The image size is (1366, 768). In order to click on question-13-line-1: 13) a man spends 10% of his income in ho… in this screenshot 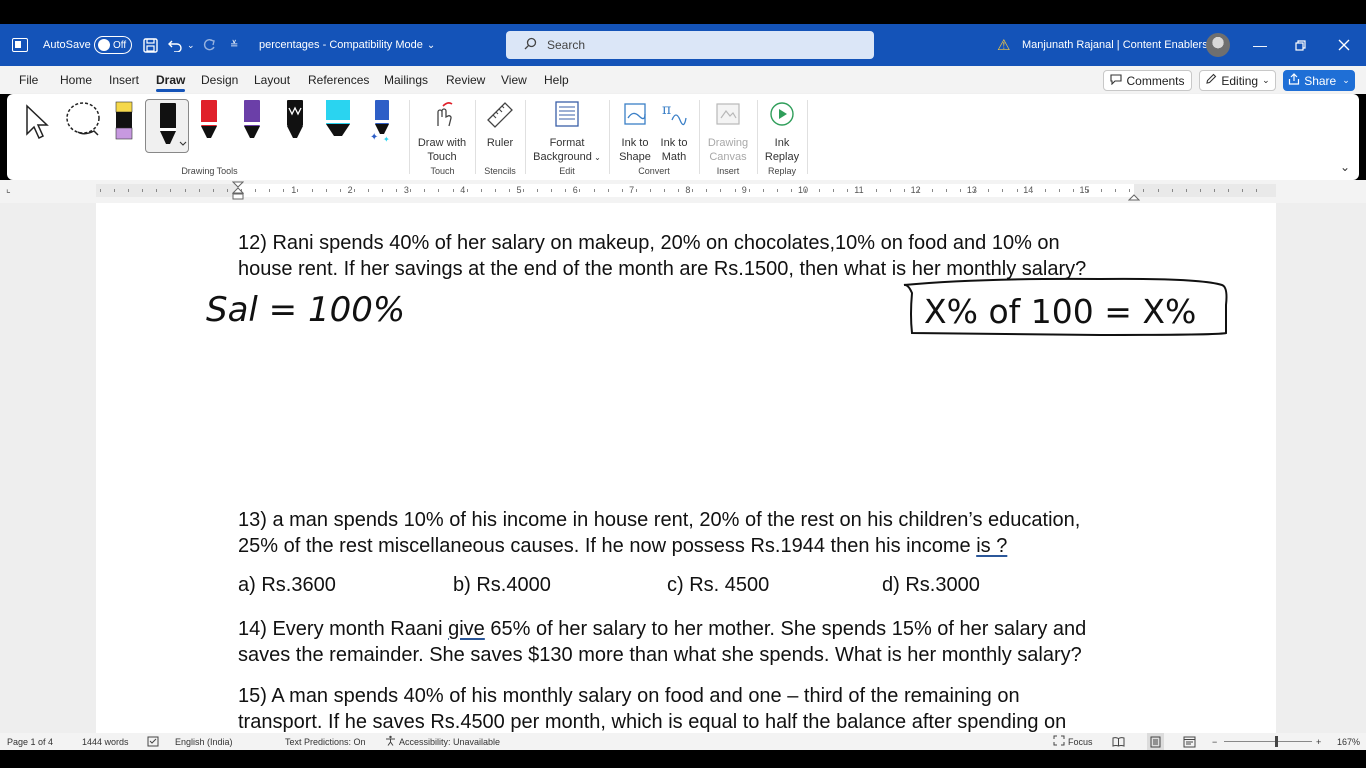, I will do `click(659, 520)`.